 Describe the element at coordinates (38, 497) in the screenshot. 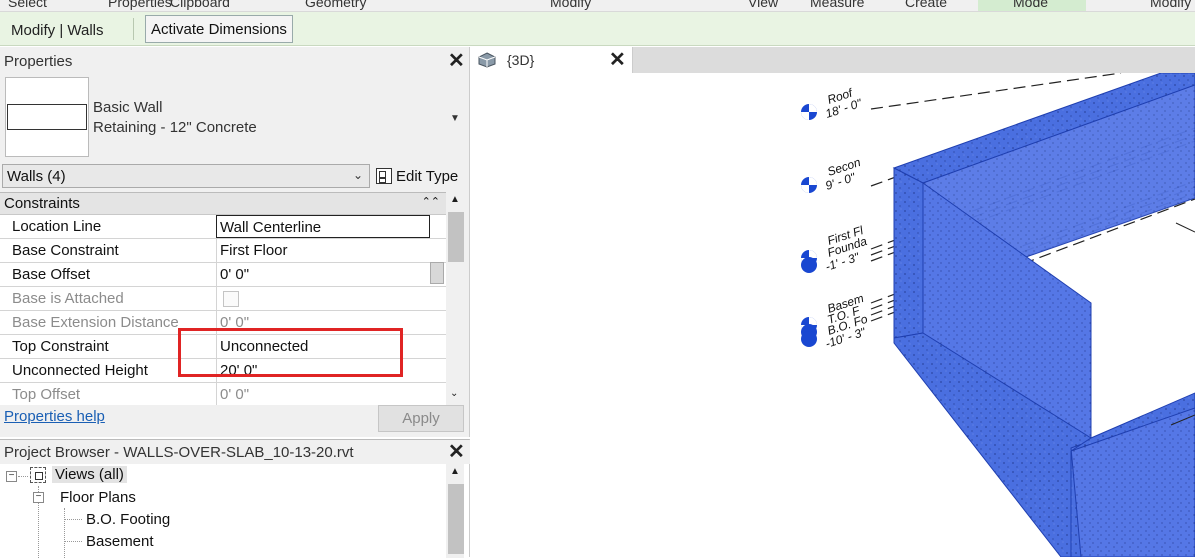

I see `collapse-floor-plans-toggle: −` at that location.